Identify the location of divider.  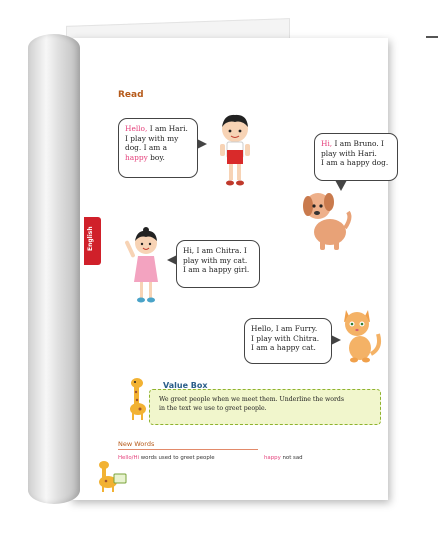
(188, 449).